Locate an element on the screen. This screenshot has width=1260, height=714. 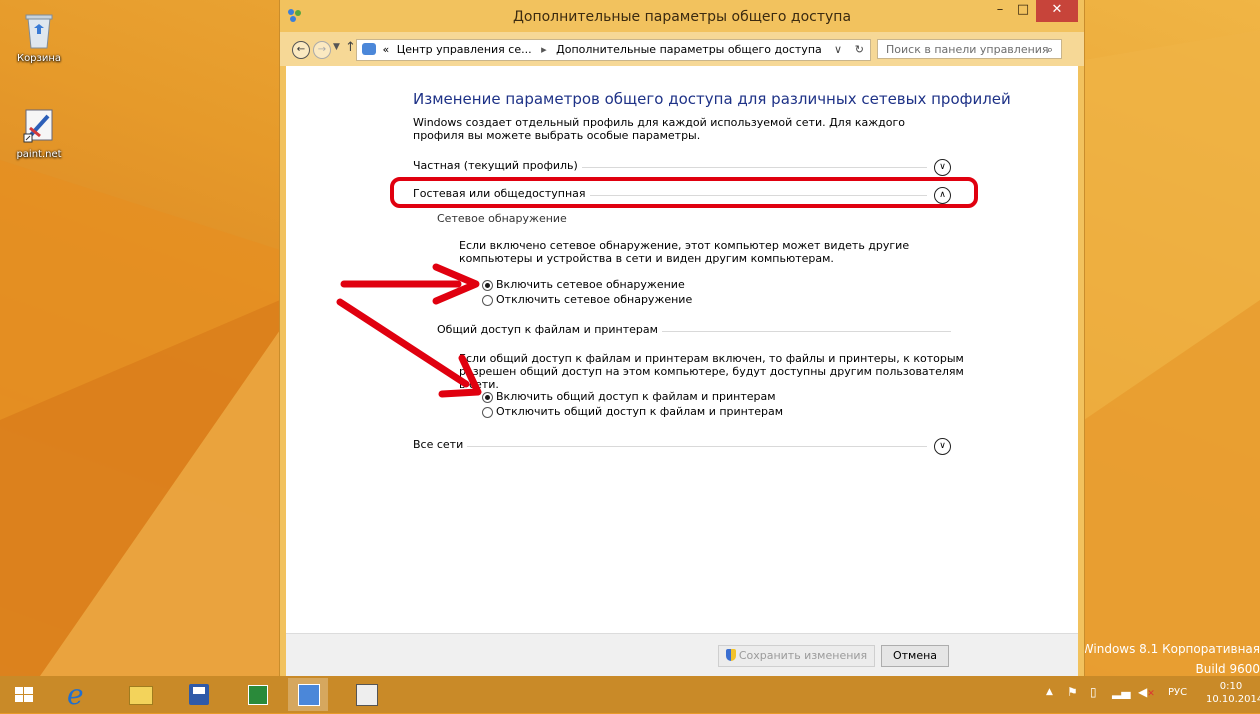
save-button-label: Сохранить изменения is located at coordinates (803, 655).